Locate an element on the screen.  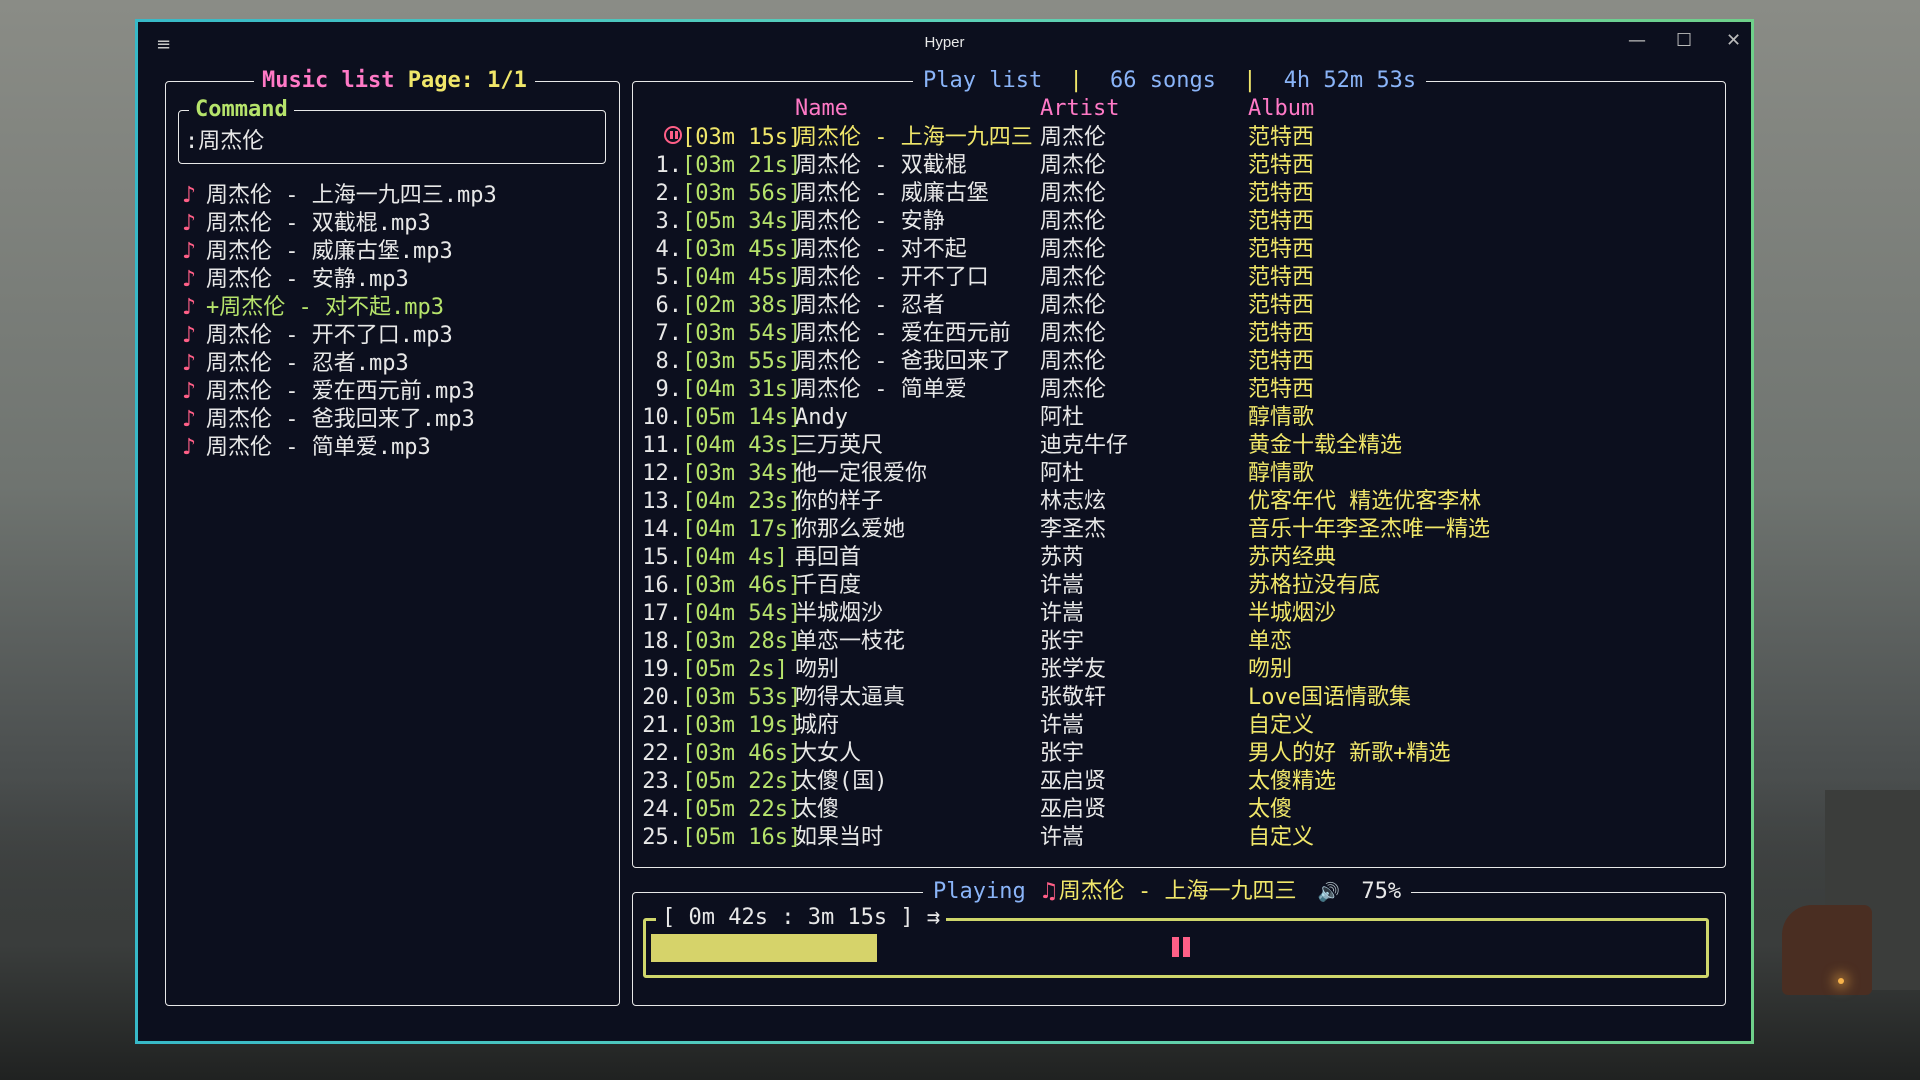
command-title: Command is located at coordinates (241, 110).